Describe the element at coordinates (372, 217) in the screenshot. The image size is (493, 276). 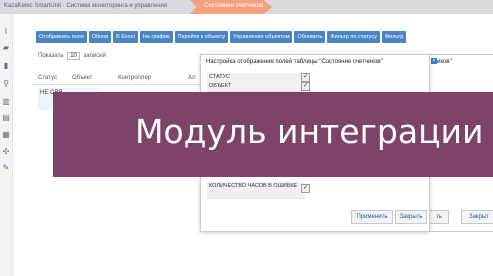
I see `apply-button: Применить` at that location.